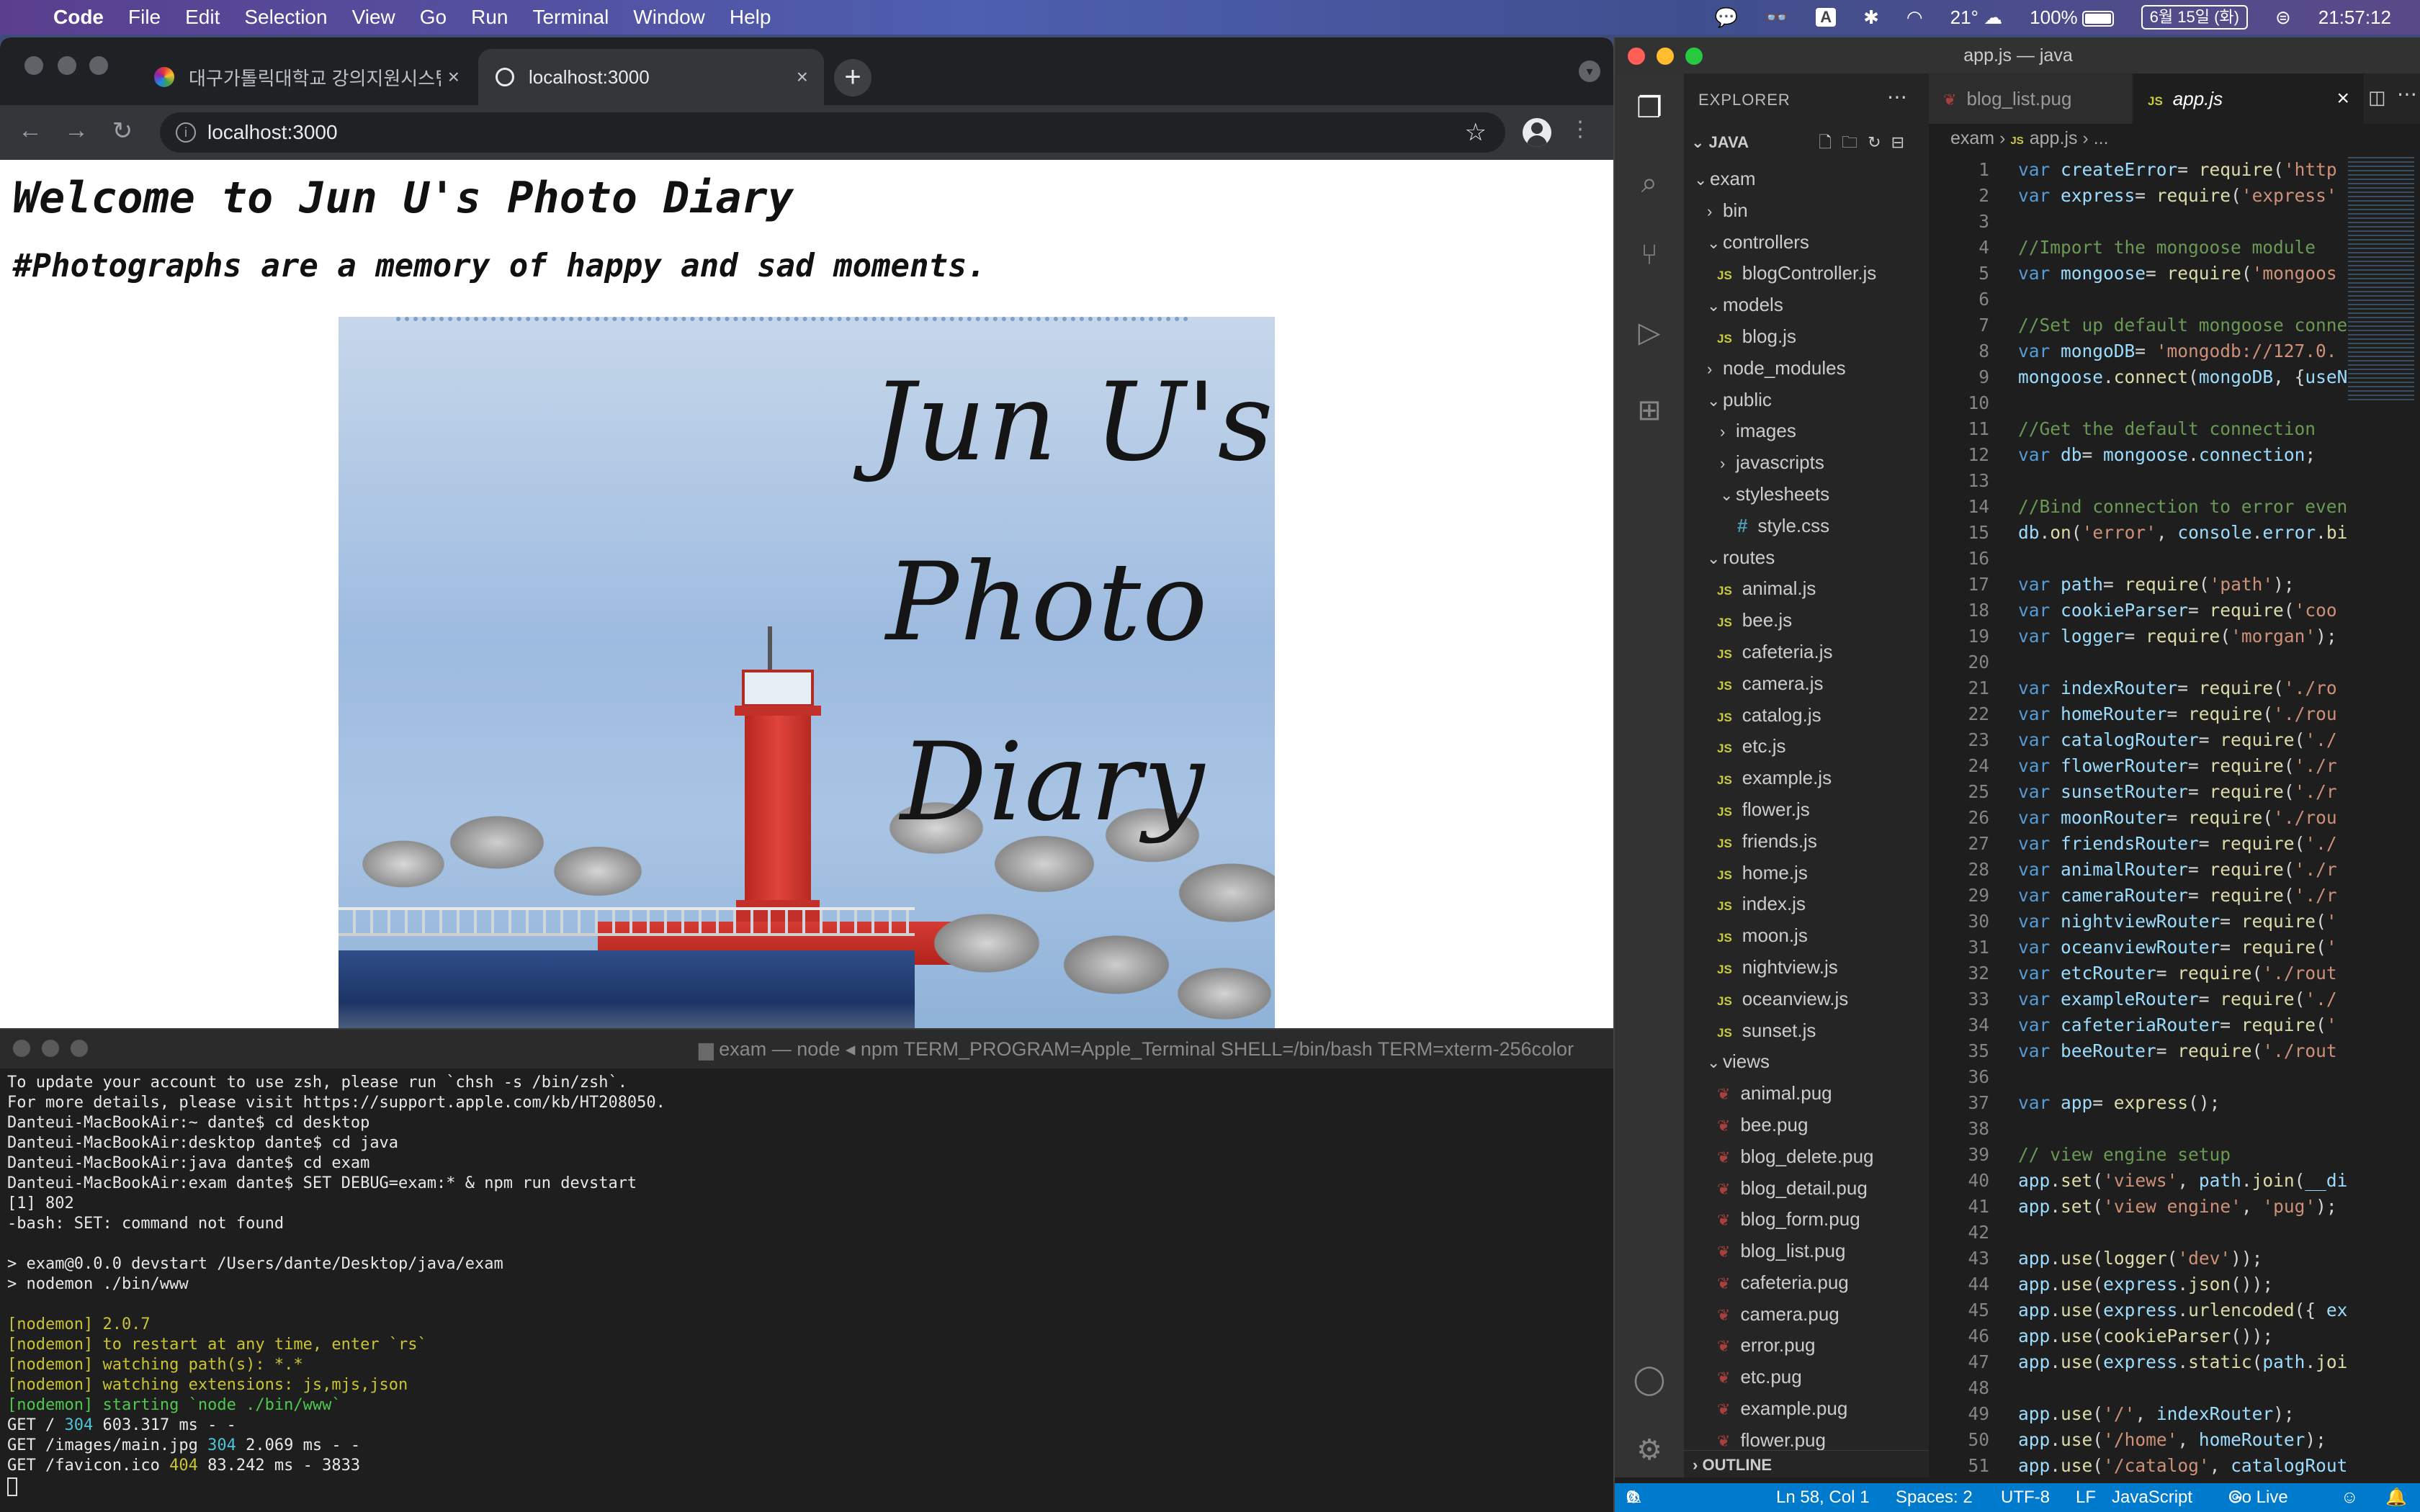 The image size is (2420, 1512). What do you see at coordinates (2086, 1497) in the screenshot?
I see `line-ending: LF` at bounding box center [2086, 1497].